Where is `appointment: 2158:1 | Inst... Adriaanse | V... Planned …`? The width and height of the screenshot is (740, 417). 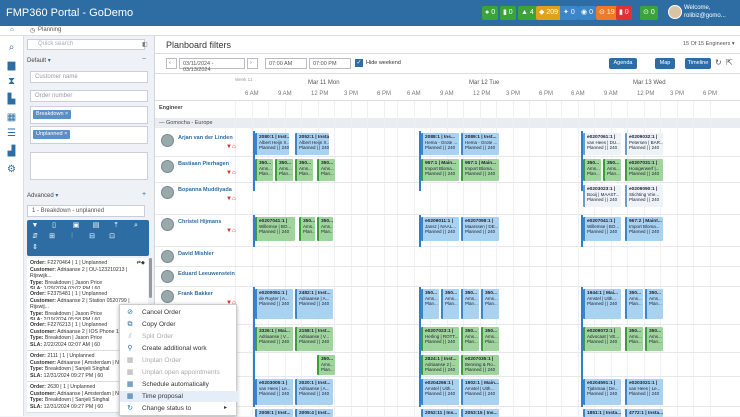
appointment: 2158:1 | Inst... Adriaanse | V... Planned … is located at coordinates (314, 339).